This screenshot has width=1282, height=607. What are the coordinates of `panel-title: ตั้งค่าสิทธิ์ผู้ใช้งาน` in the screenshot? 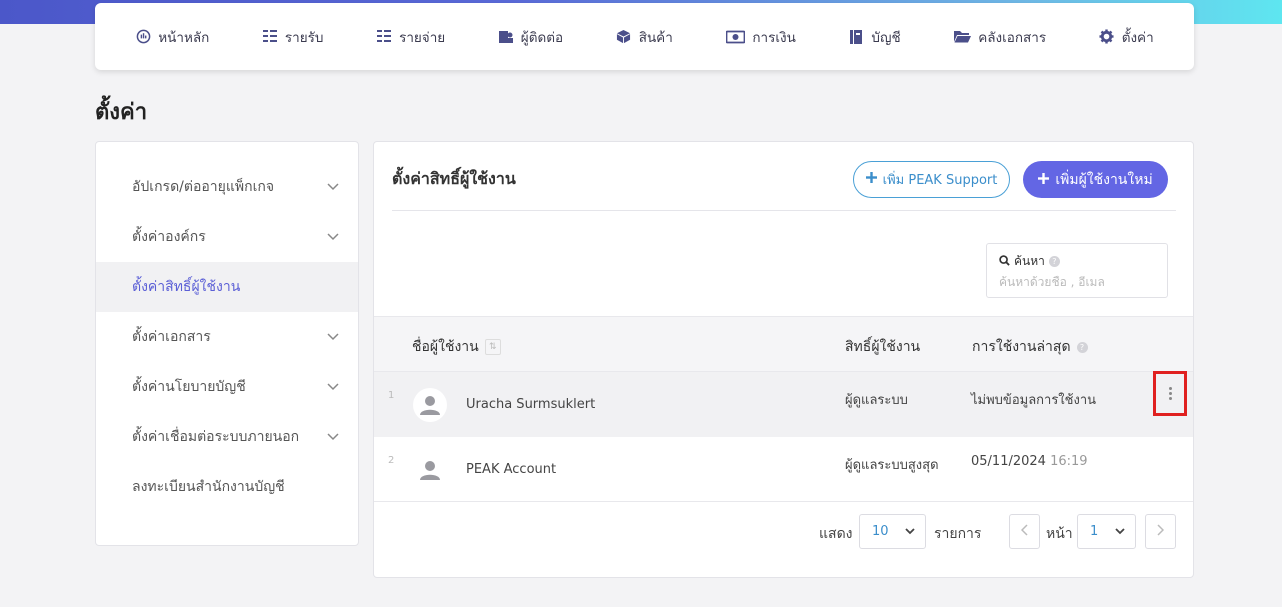 It's located at (454, 178).